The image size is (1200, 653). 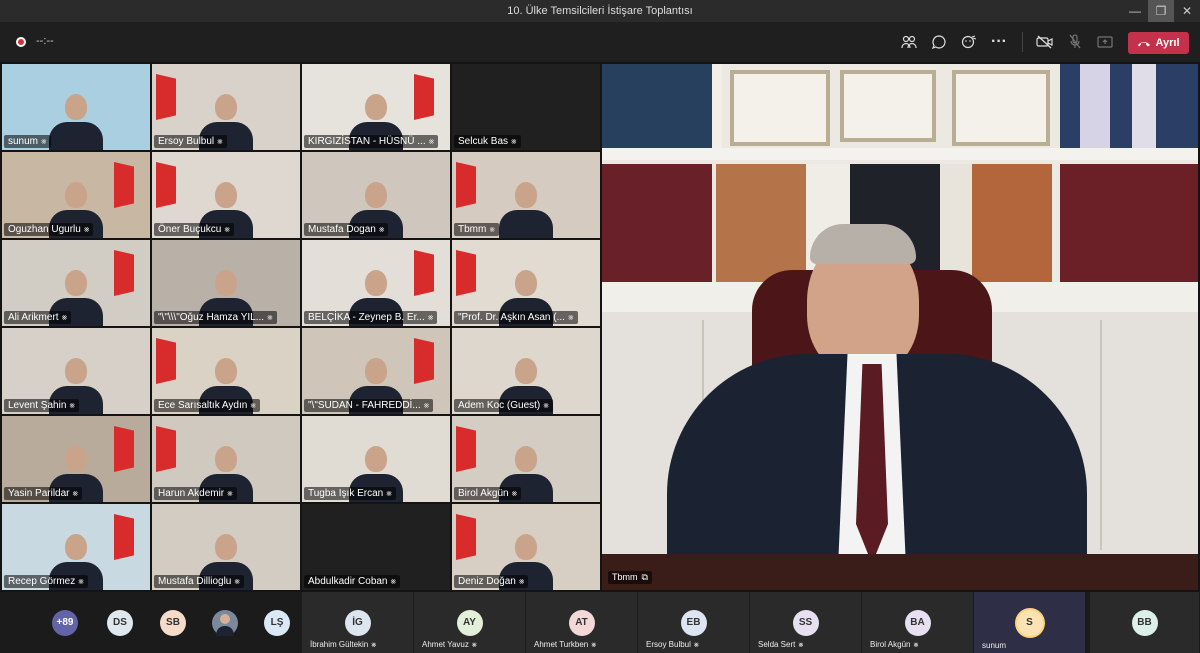 I want to click on video-tile: sunum ⨳, so click(x=76, y=107).